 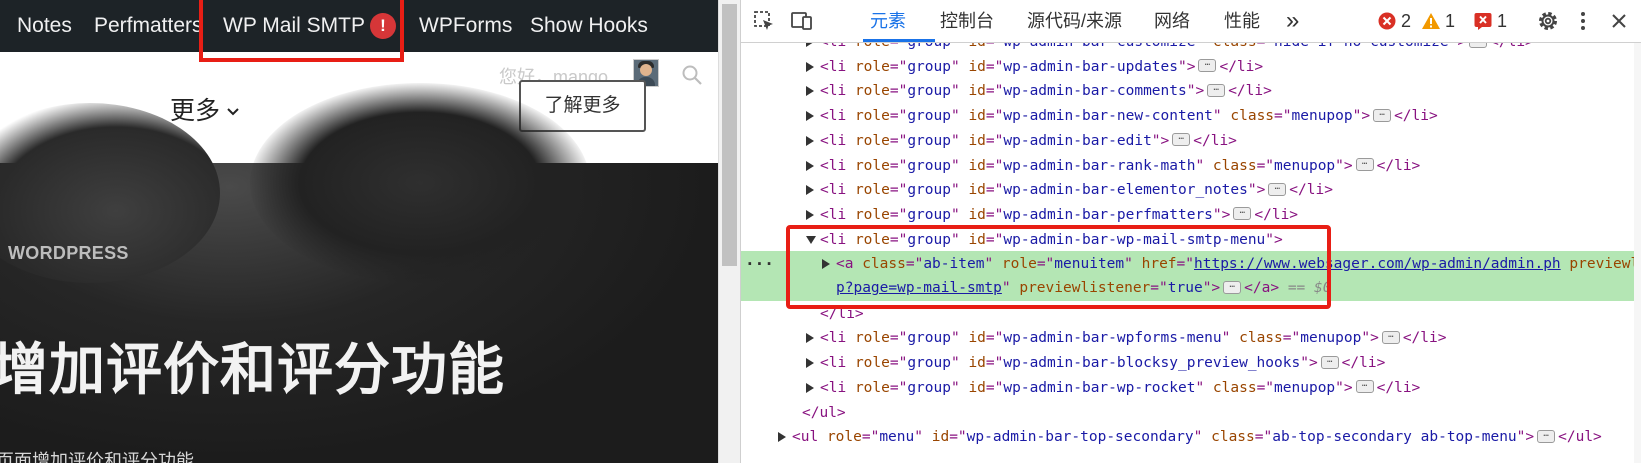 What do you see at coordinates (589, 26) in the screenshot?
I see `admin-bar-show-hooks: Show Hooks` at bounding box center [589, 26].